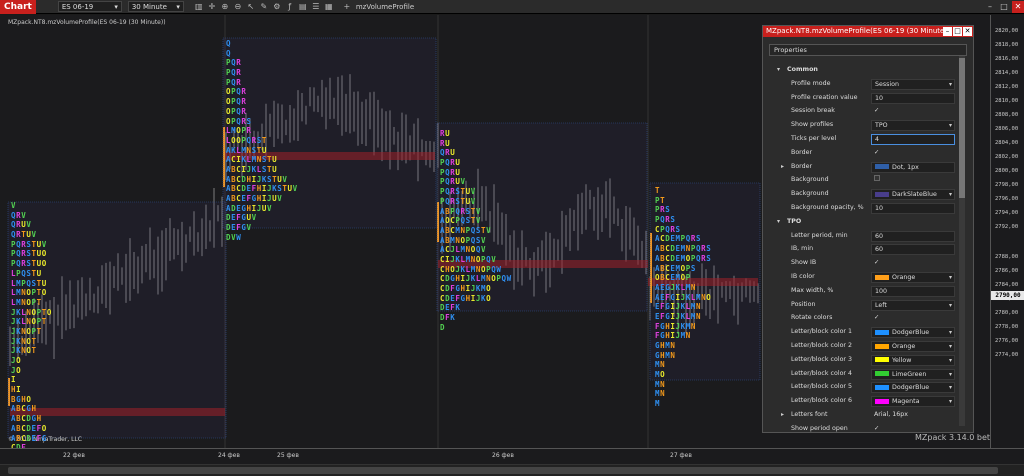 Image resolution: width=1024 pixels, height=476 pixels. Describe the element at coordinates (869, 222) in the screenshot. I see `property-section: ▾ TPO` at that location.